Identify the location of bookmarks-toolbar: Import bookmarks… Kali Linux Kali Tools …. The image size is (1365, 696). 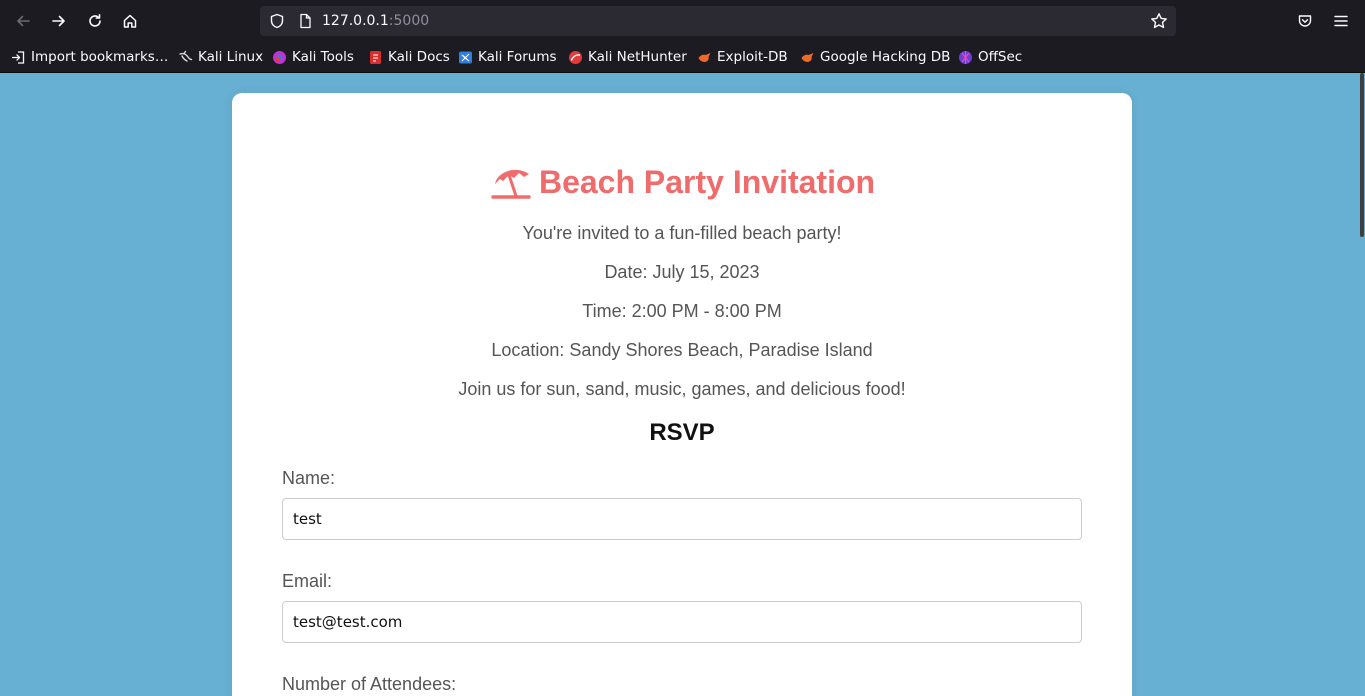
(682, 57).